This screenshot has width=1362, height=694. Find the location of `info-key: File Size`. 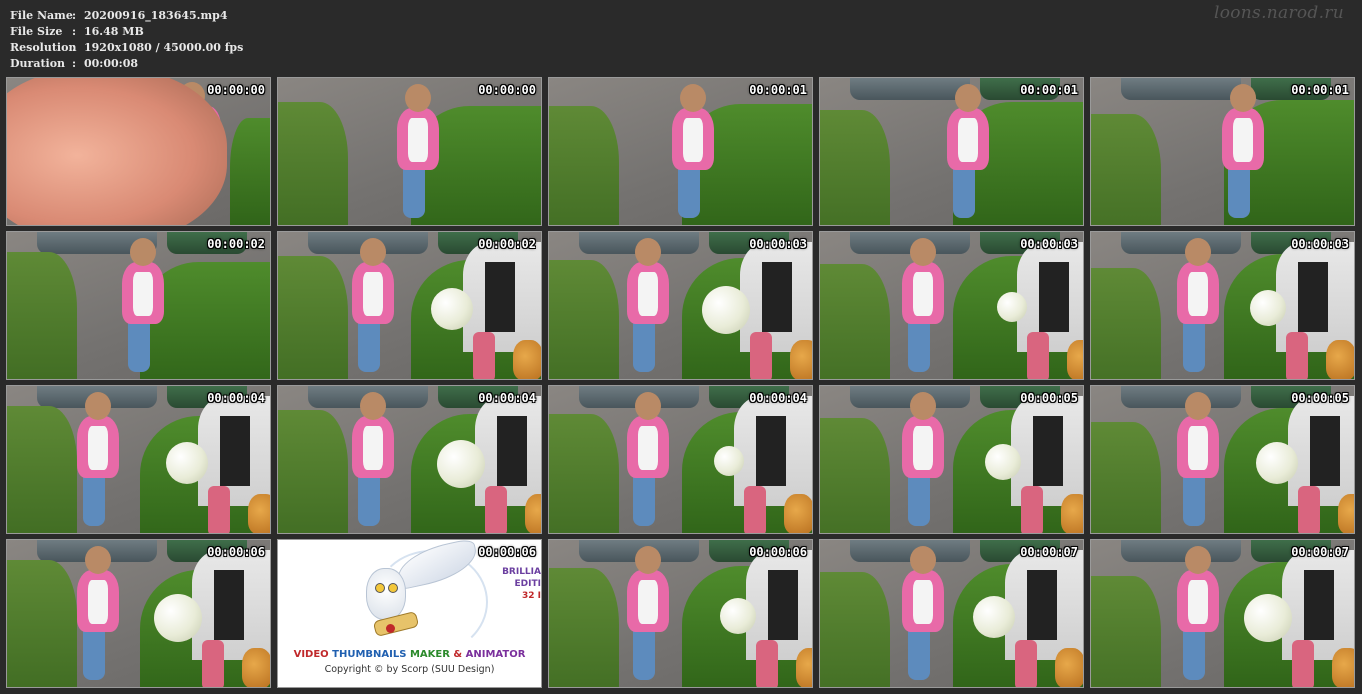

info-key: File Size is located at coordinates (36, 31).